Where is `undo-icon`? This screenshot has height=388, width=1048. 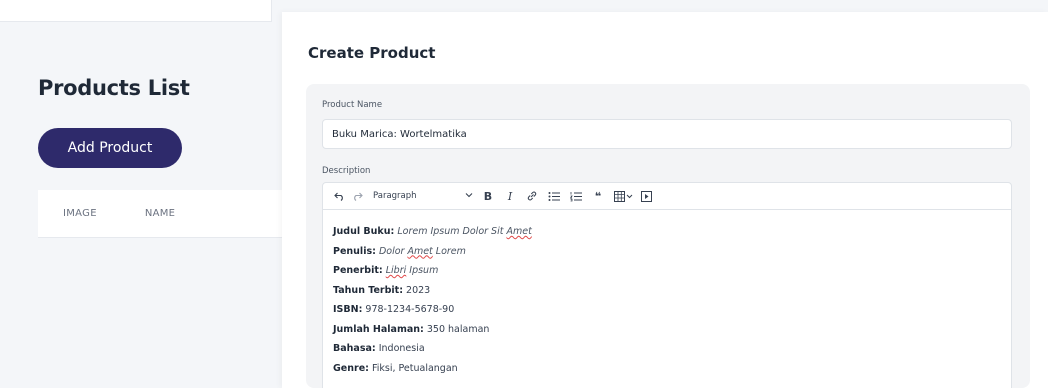
undo-icon is located at coordinates (339, 196).